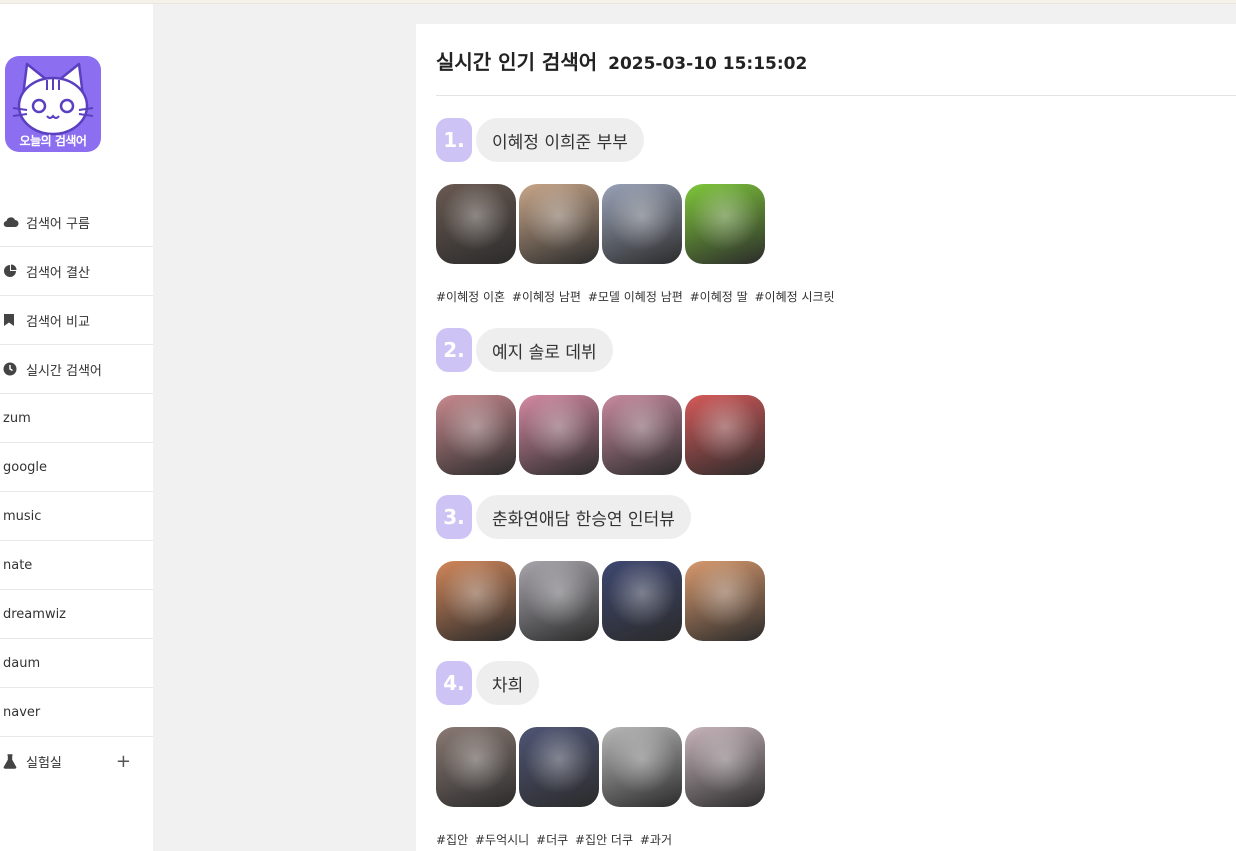 Image resolution: width=1236 pixels, height=851 pixels. What do you see at coordinates (452, 840) in the screenshot?
I see `tag-link: #집안` at bounding box center [452, 840].